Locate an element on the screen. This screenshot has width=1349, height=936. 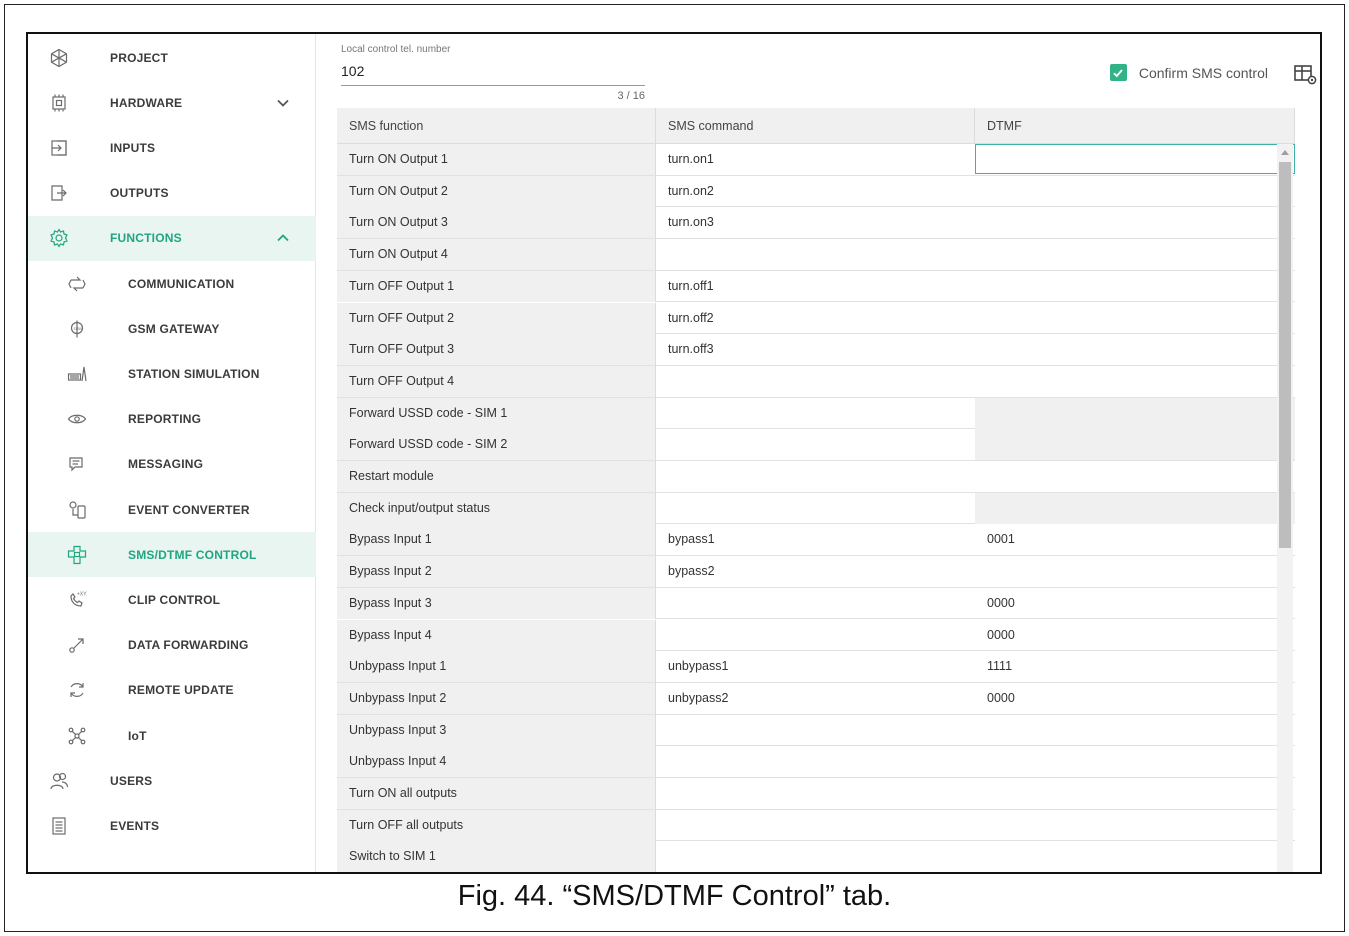
sidebar-item-label: MESSAGING is located at coordinates (166, 464).